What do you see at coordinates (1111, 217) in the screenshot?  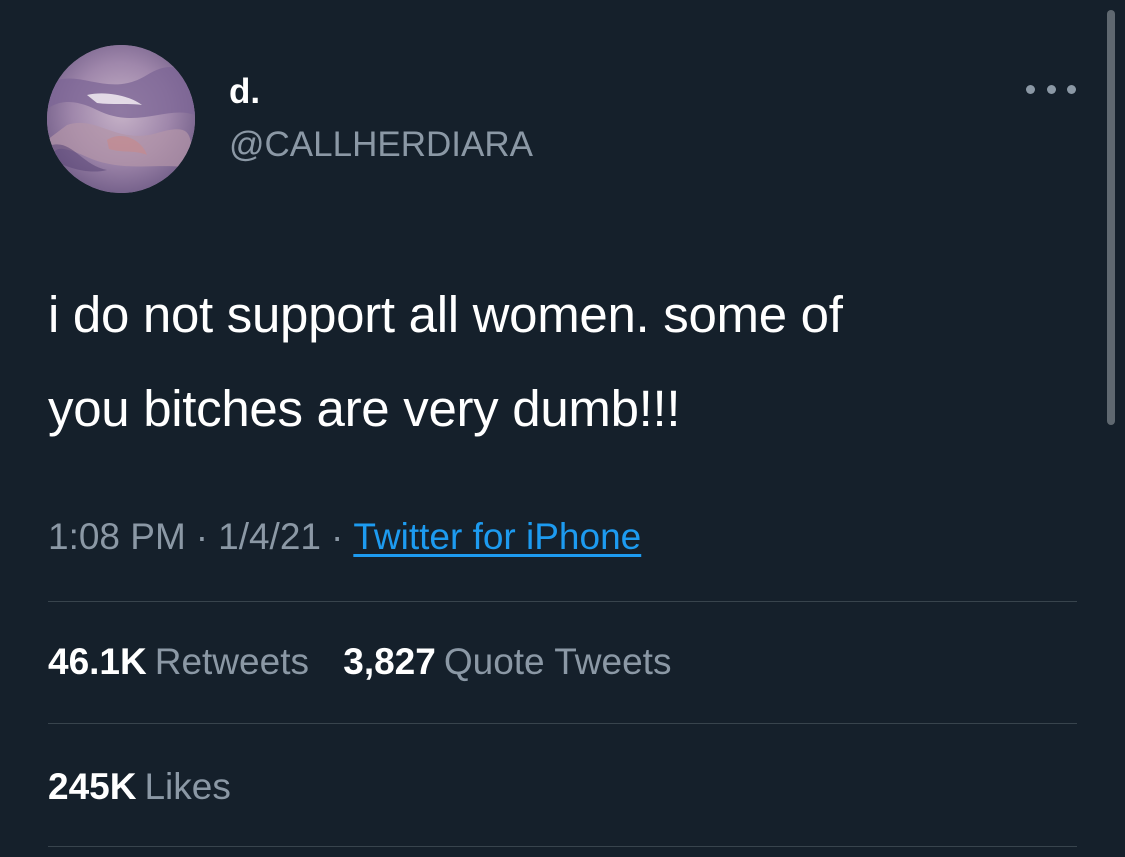 I see `scrollbar` at bounding box center [1111, 217].